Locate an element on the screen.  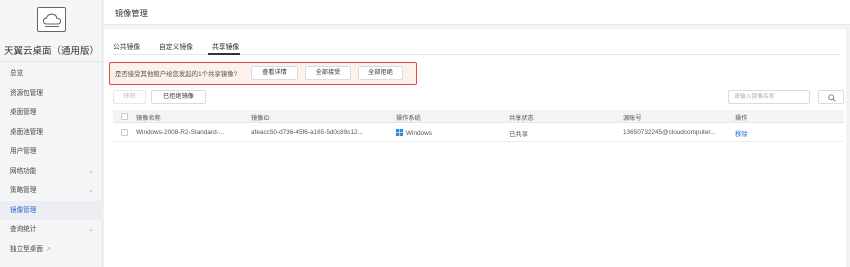
column-header-id: 镜像ID is located at coordinates (260, 118).